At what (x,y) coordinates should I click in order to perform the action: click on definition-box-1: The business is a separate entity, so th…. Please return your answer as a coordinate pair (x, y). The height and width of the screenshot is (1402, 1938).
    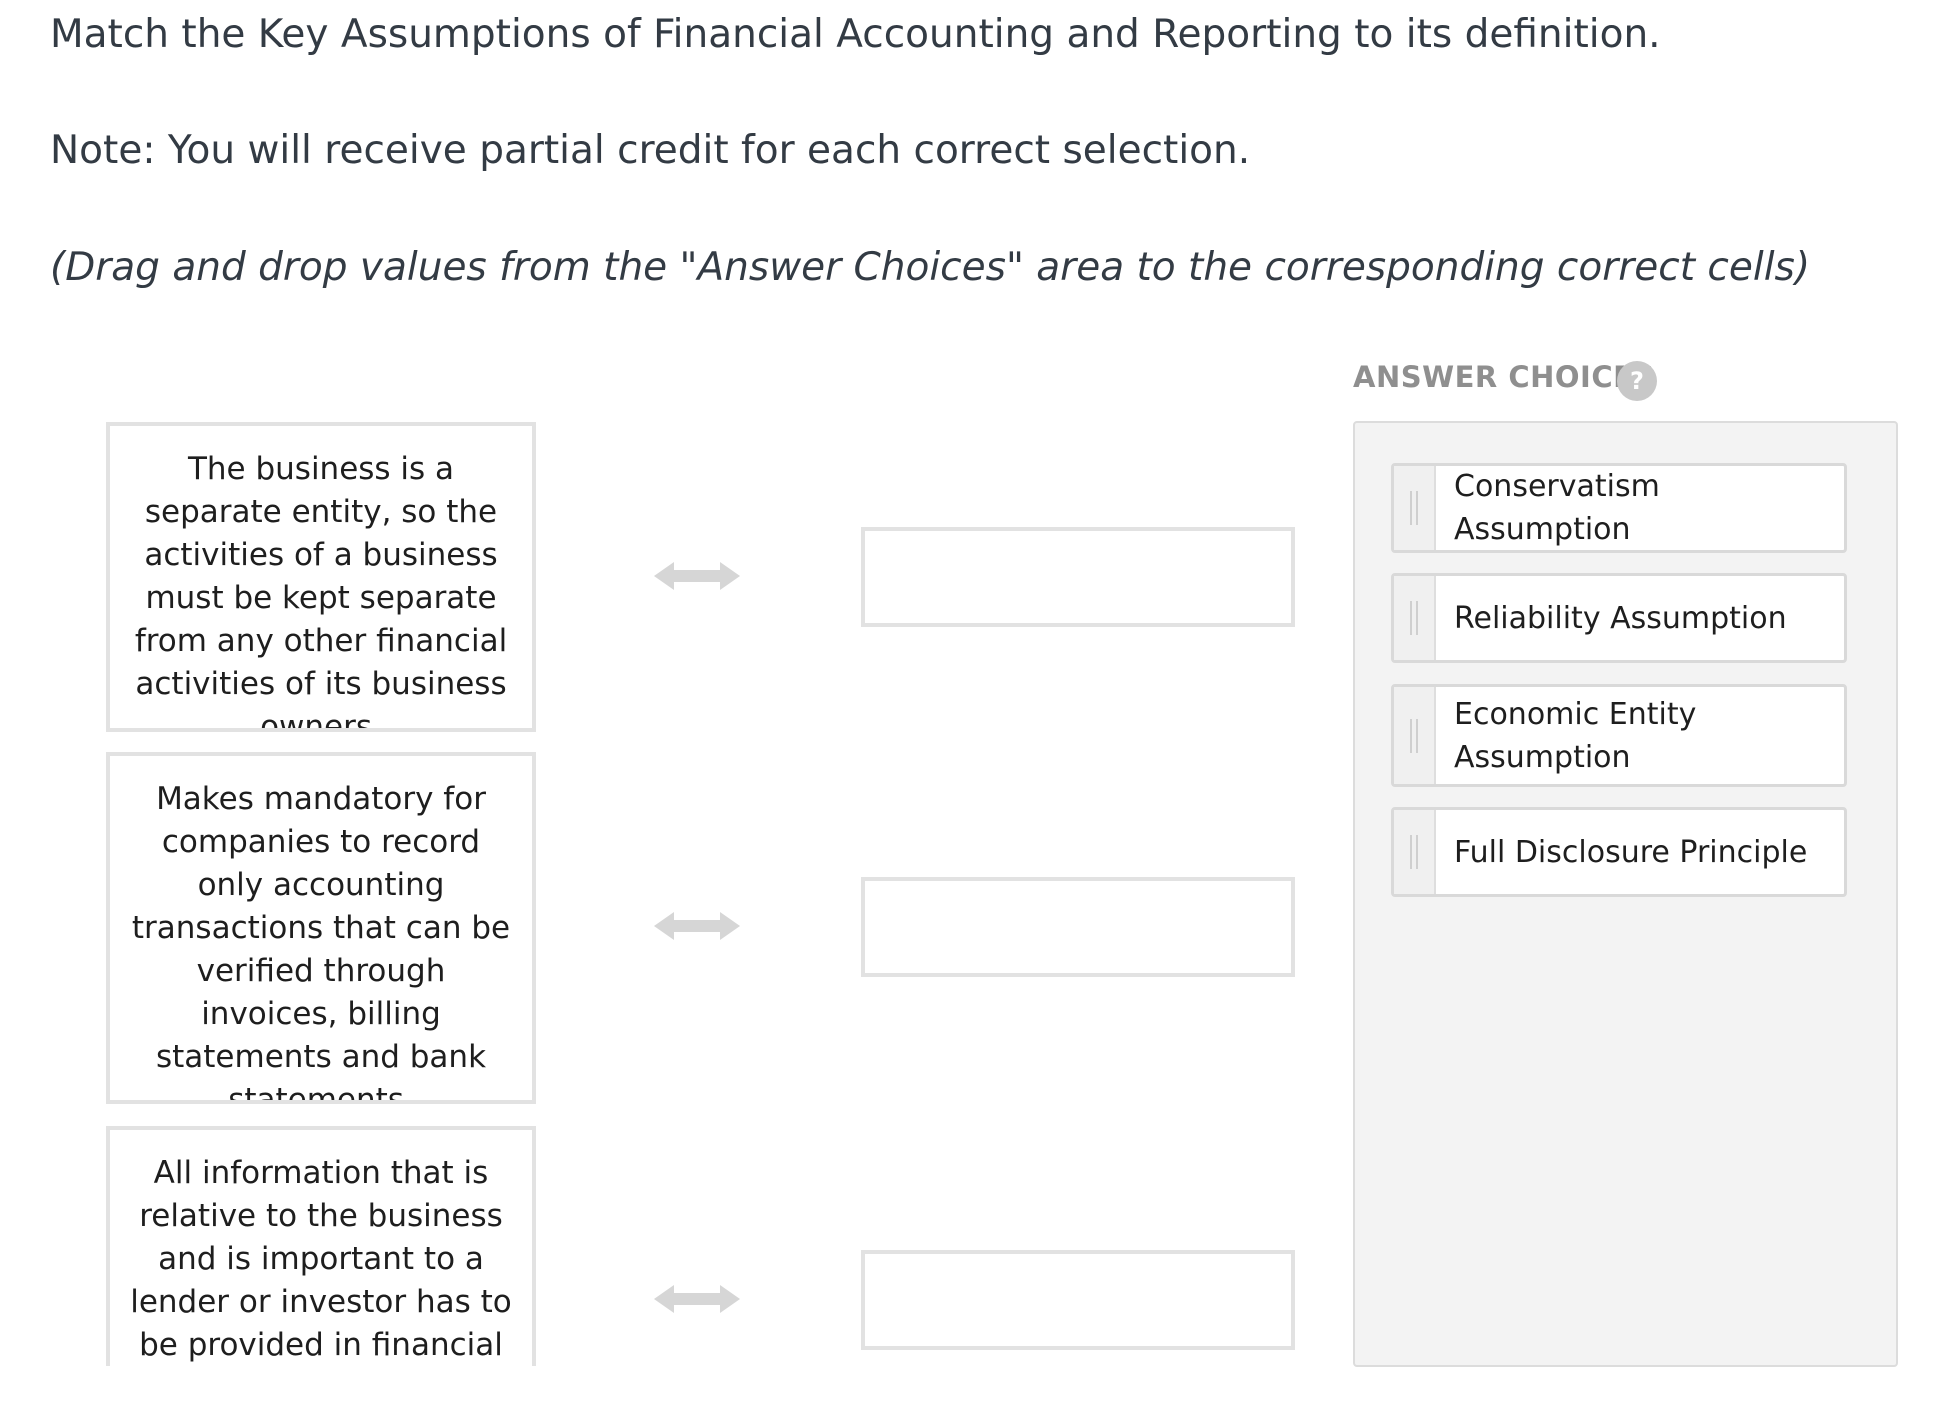
    Looking at the image, I should click on (321, 577).